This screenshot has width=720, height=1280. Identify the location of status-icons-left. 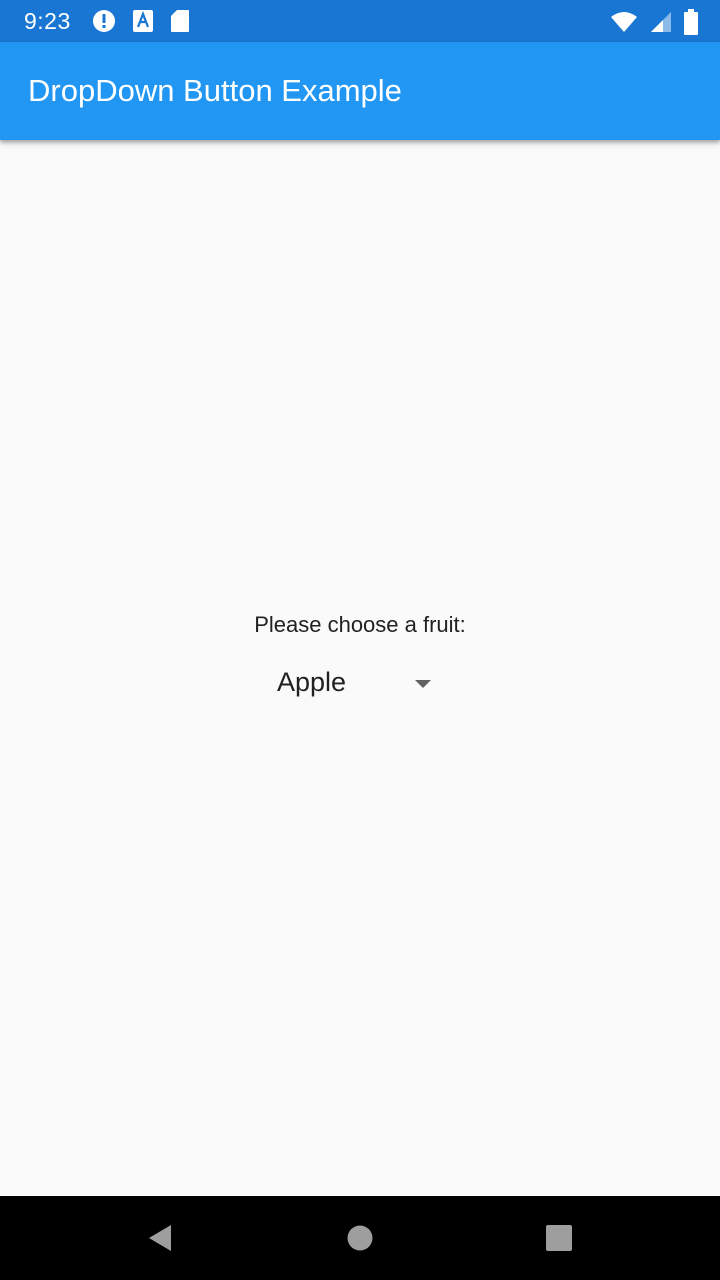
(149, 21).